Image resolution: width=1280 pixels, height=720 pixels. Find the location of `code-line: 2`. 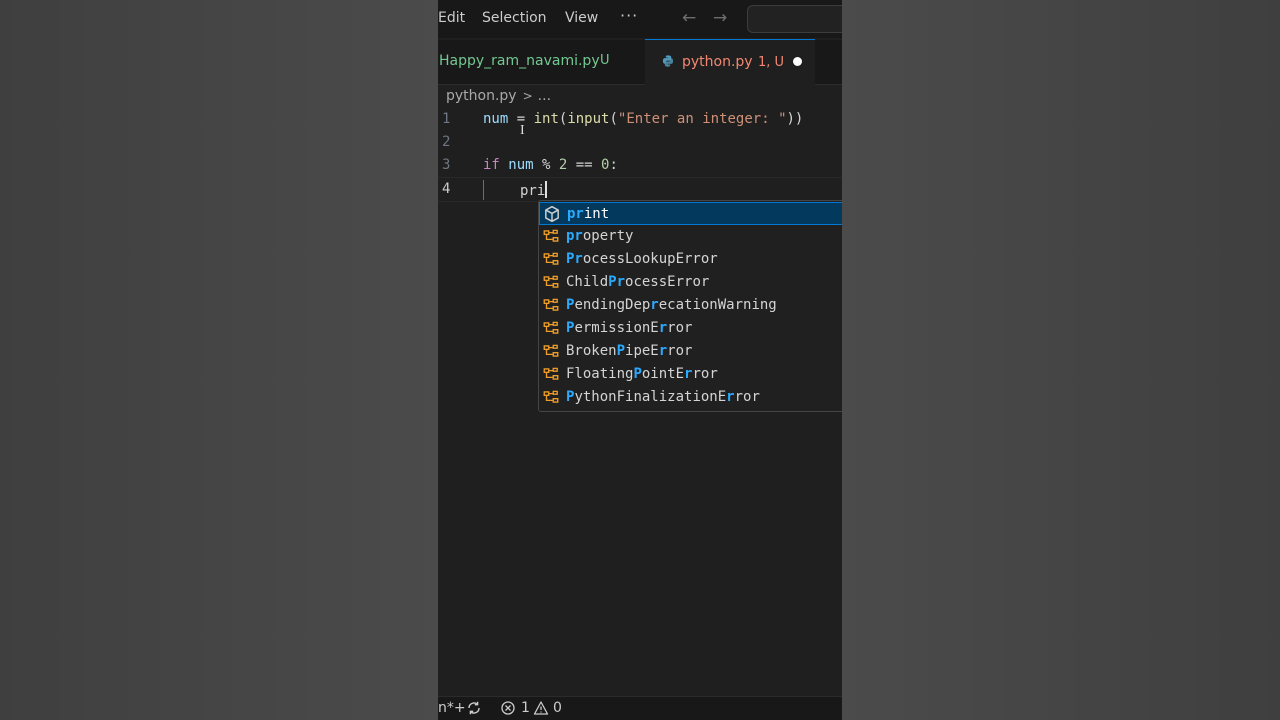

code-line: 2 is located at coordinates (640, 142).